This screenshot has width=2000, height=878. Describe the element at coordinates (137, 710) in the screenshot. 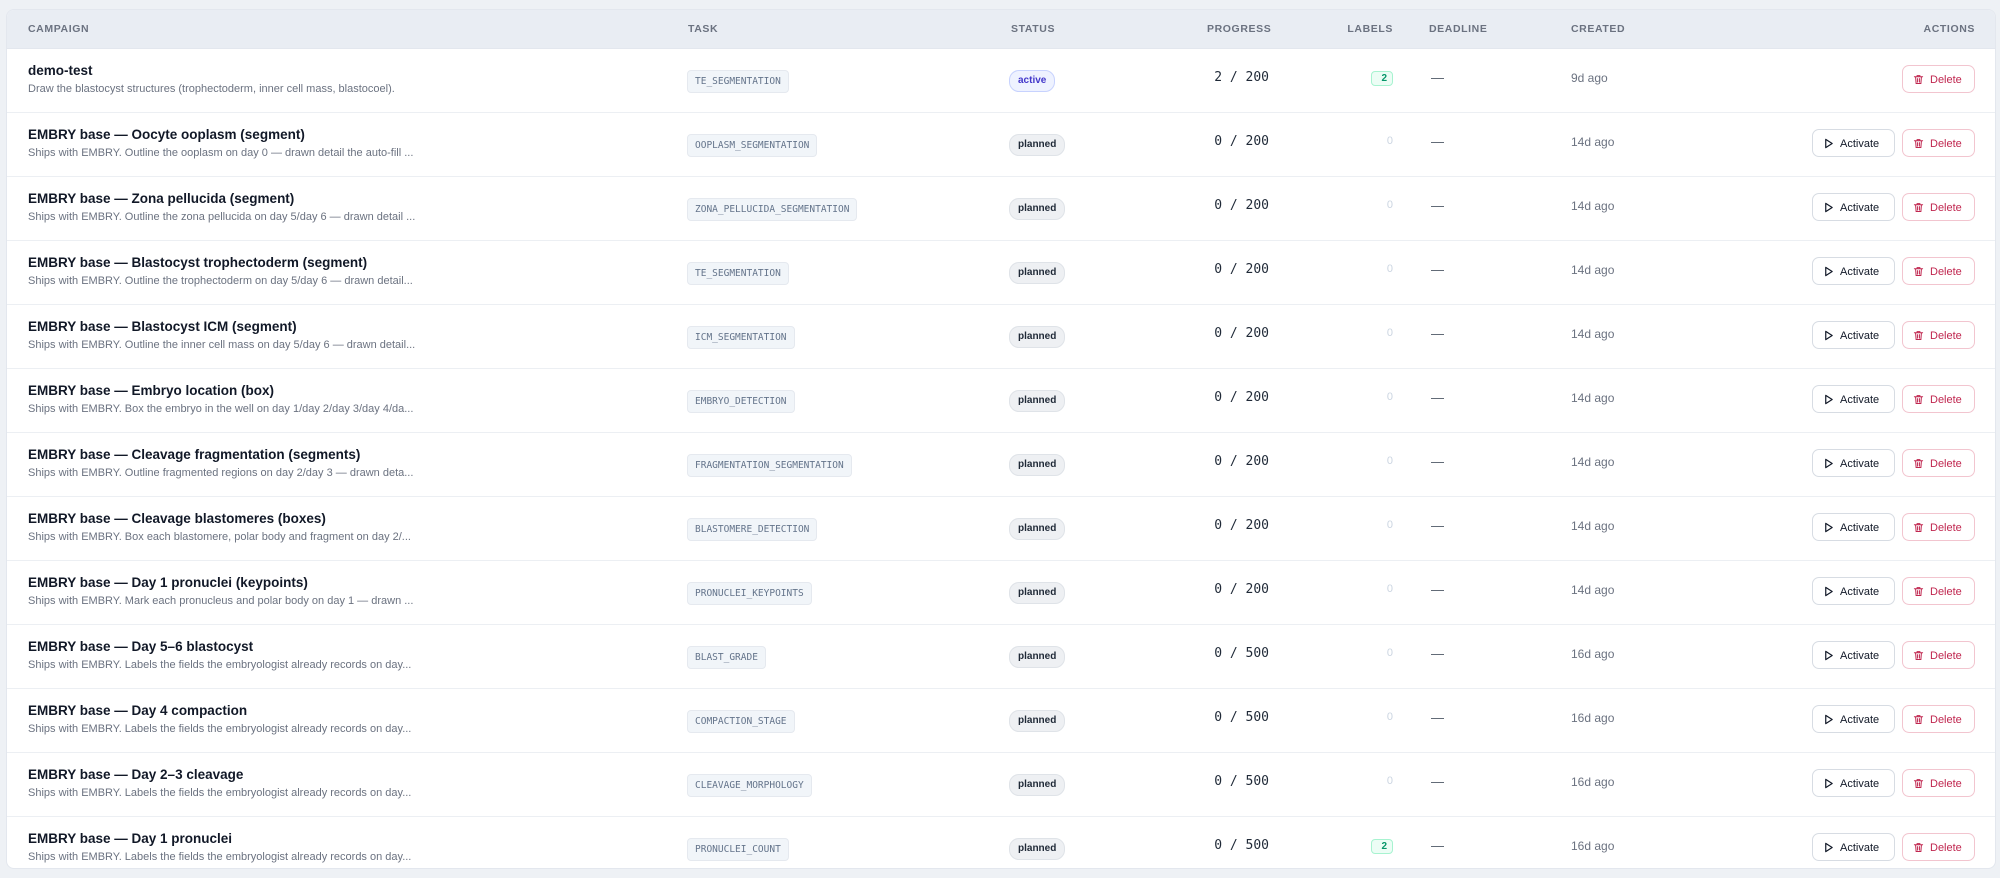

I see `campaign-title: EMBRY base — Day 4 compaction` at that location.